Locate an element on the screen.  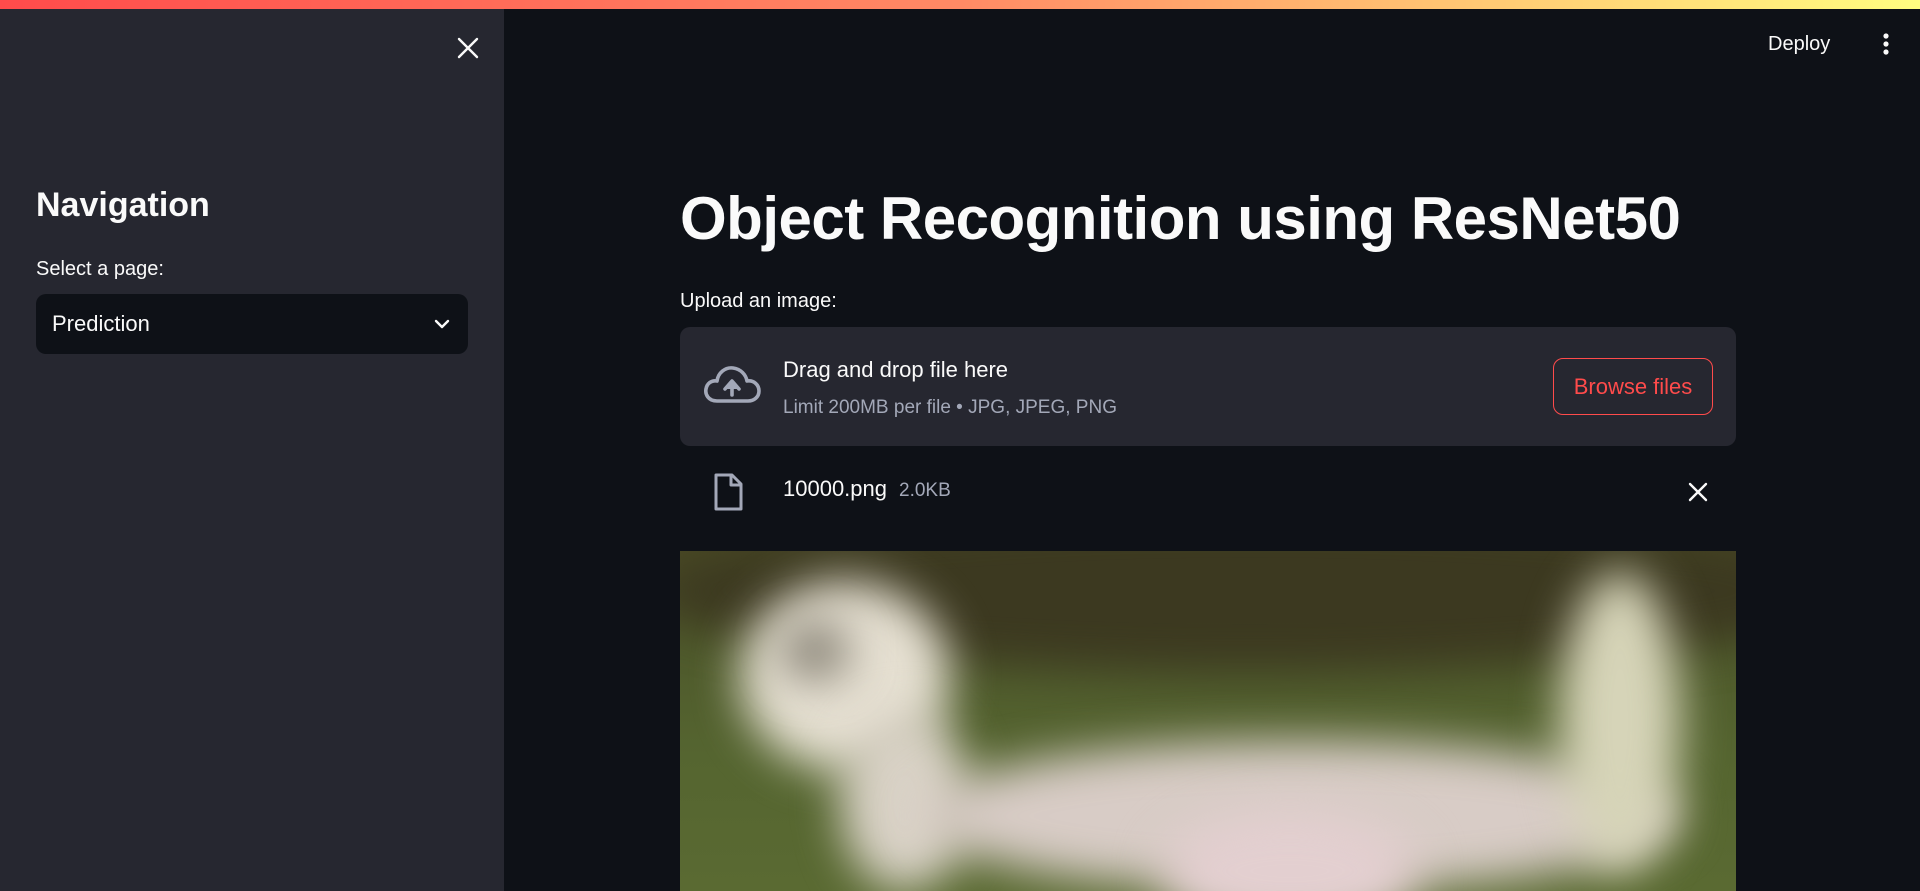
remove-file-icon is located at coordinates (1698, 492).